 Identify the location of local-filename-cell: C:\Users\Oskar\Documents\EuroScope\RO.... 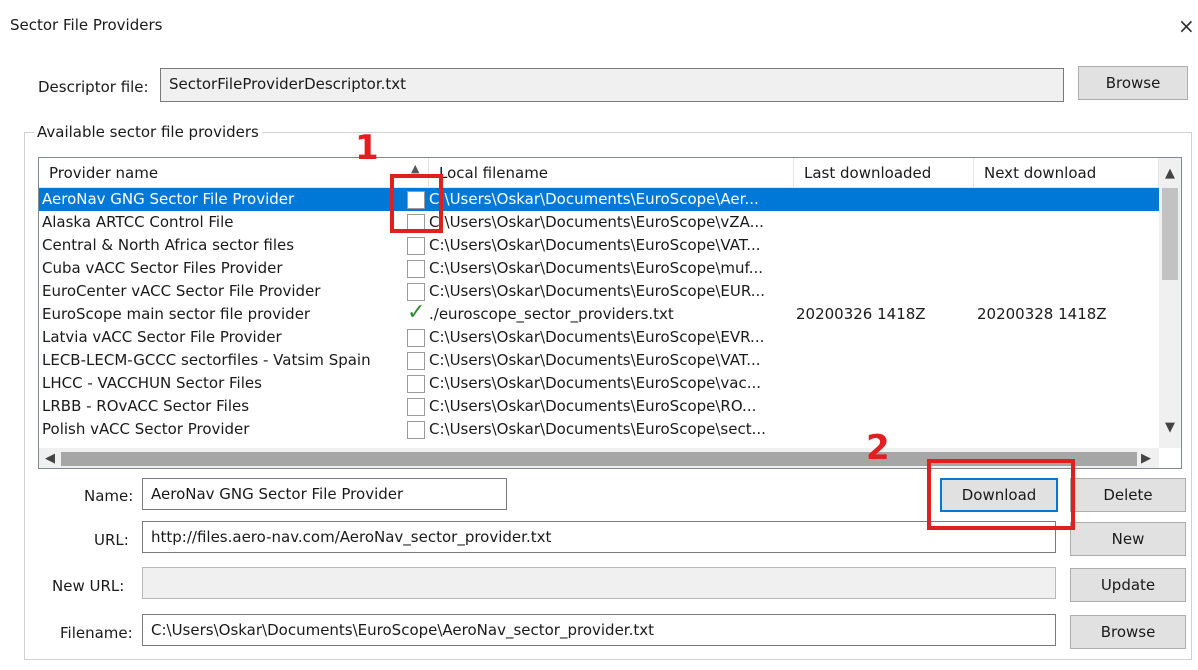
(593, 406).